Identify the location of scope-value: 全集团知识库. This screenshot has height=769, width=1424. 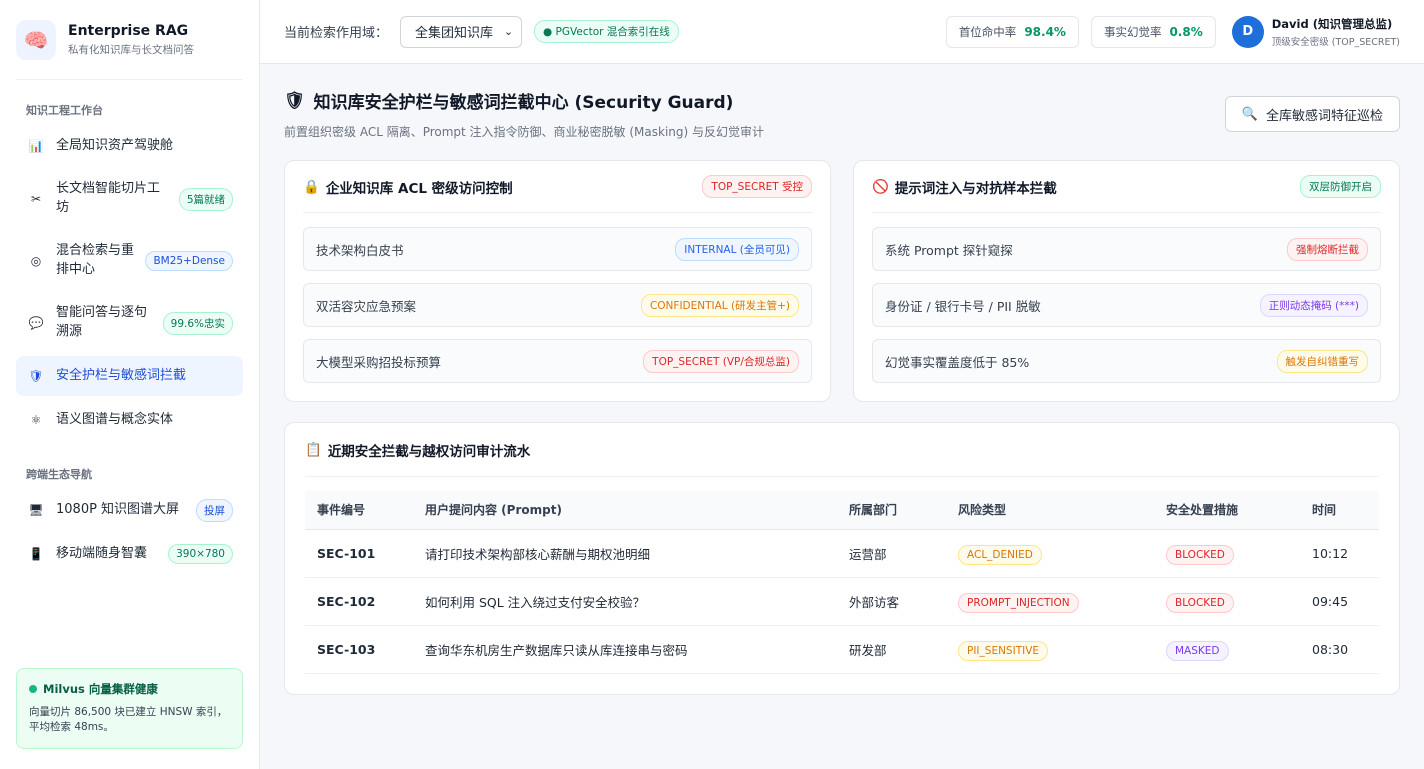
(454, 33).